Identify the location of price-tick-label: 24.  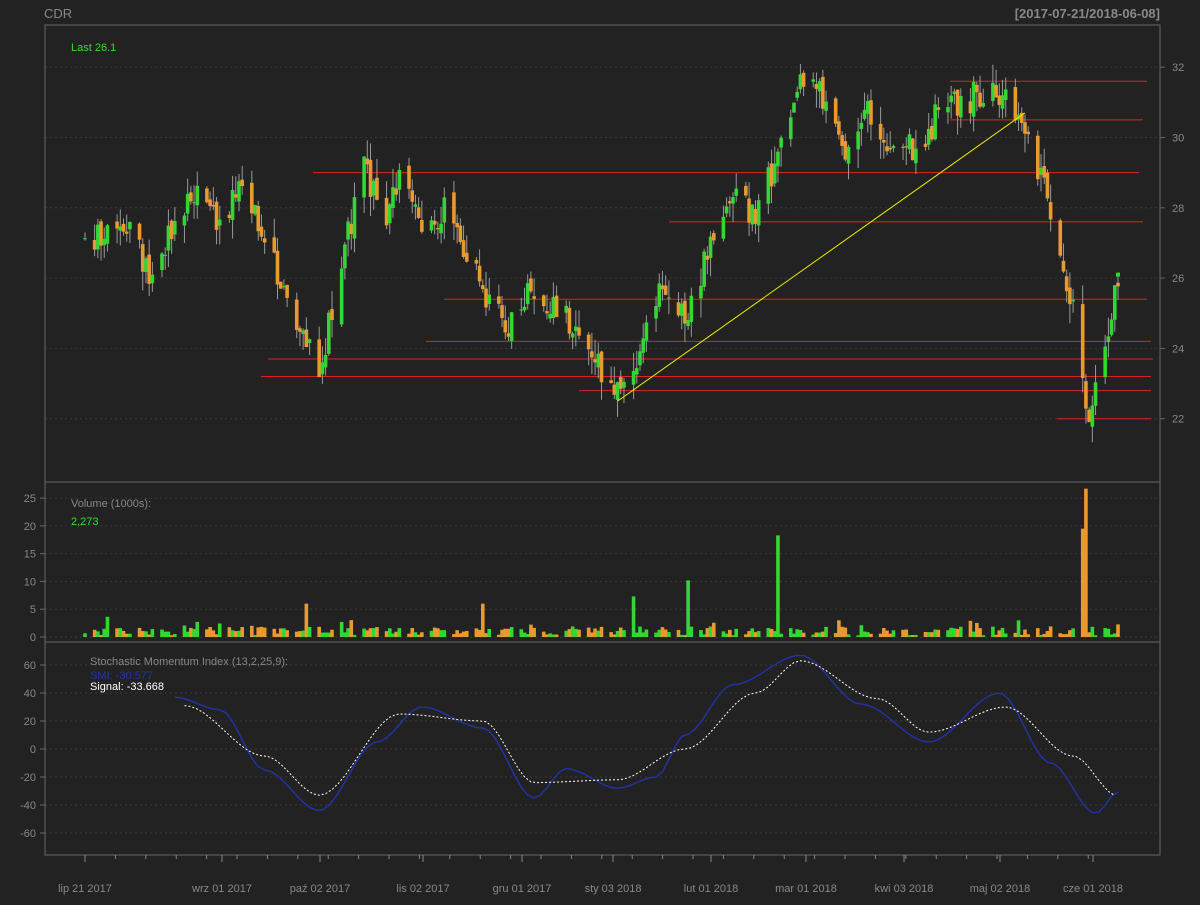
(1178, 349).